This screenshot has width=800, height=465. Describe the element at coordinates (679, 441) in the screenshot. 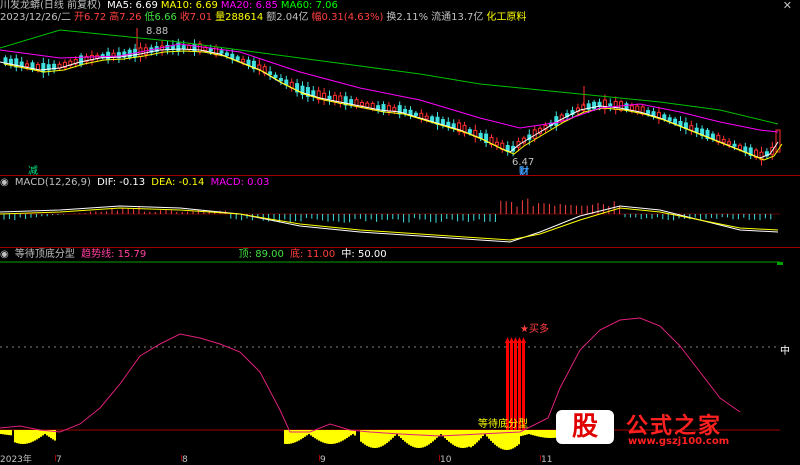

I see `watermark-url: www.gszj100.com` at that location.